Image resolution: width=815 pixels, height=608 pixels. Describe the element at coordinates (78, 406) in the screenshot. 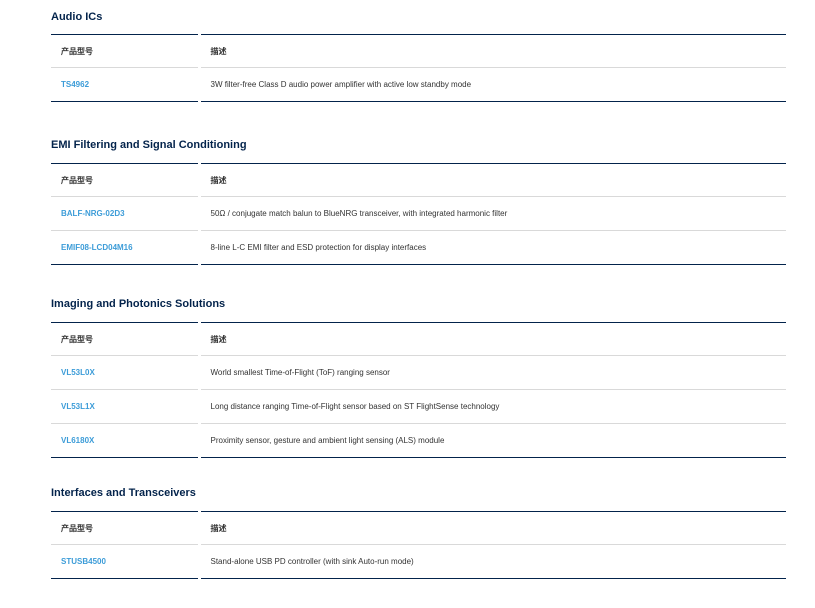

I see `part-number-link: VL53L1X` at that location.